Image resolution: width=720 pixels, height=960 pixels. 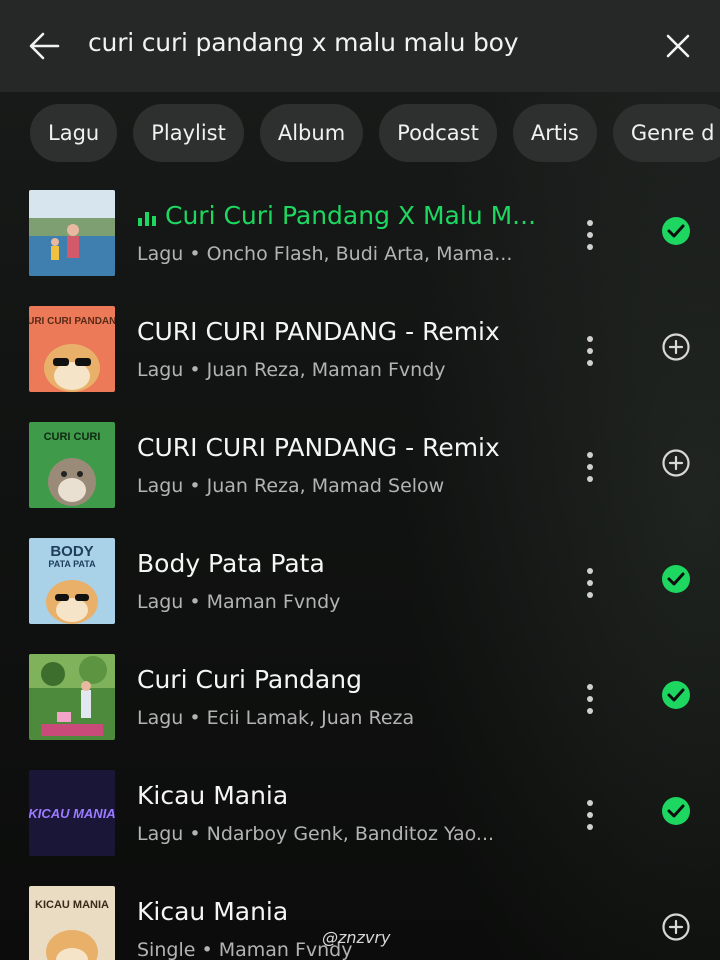 What do you see at coordinates (72, 321) in the screenshot?
I see `cover-text: CURI CURI PANDANG` at bounding box center [72, 321].